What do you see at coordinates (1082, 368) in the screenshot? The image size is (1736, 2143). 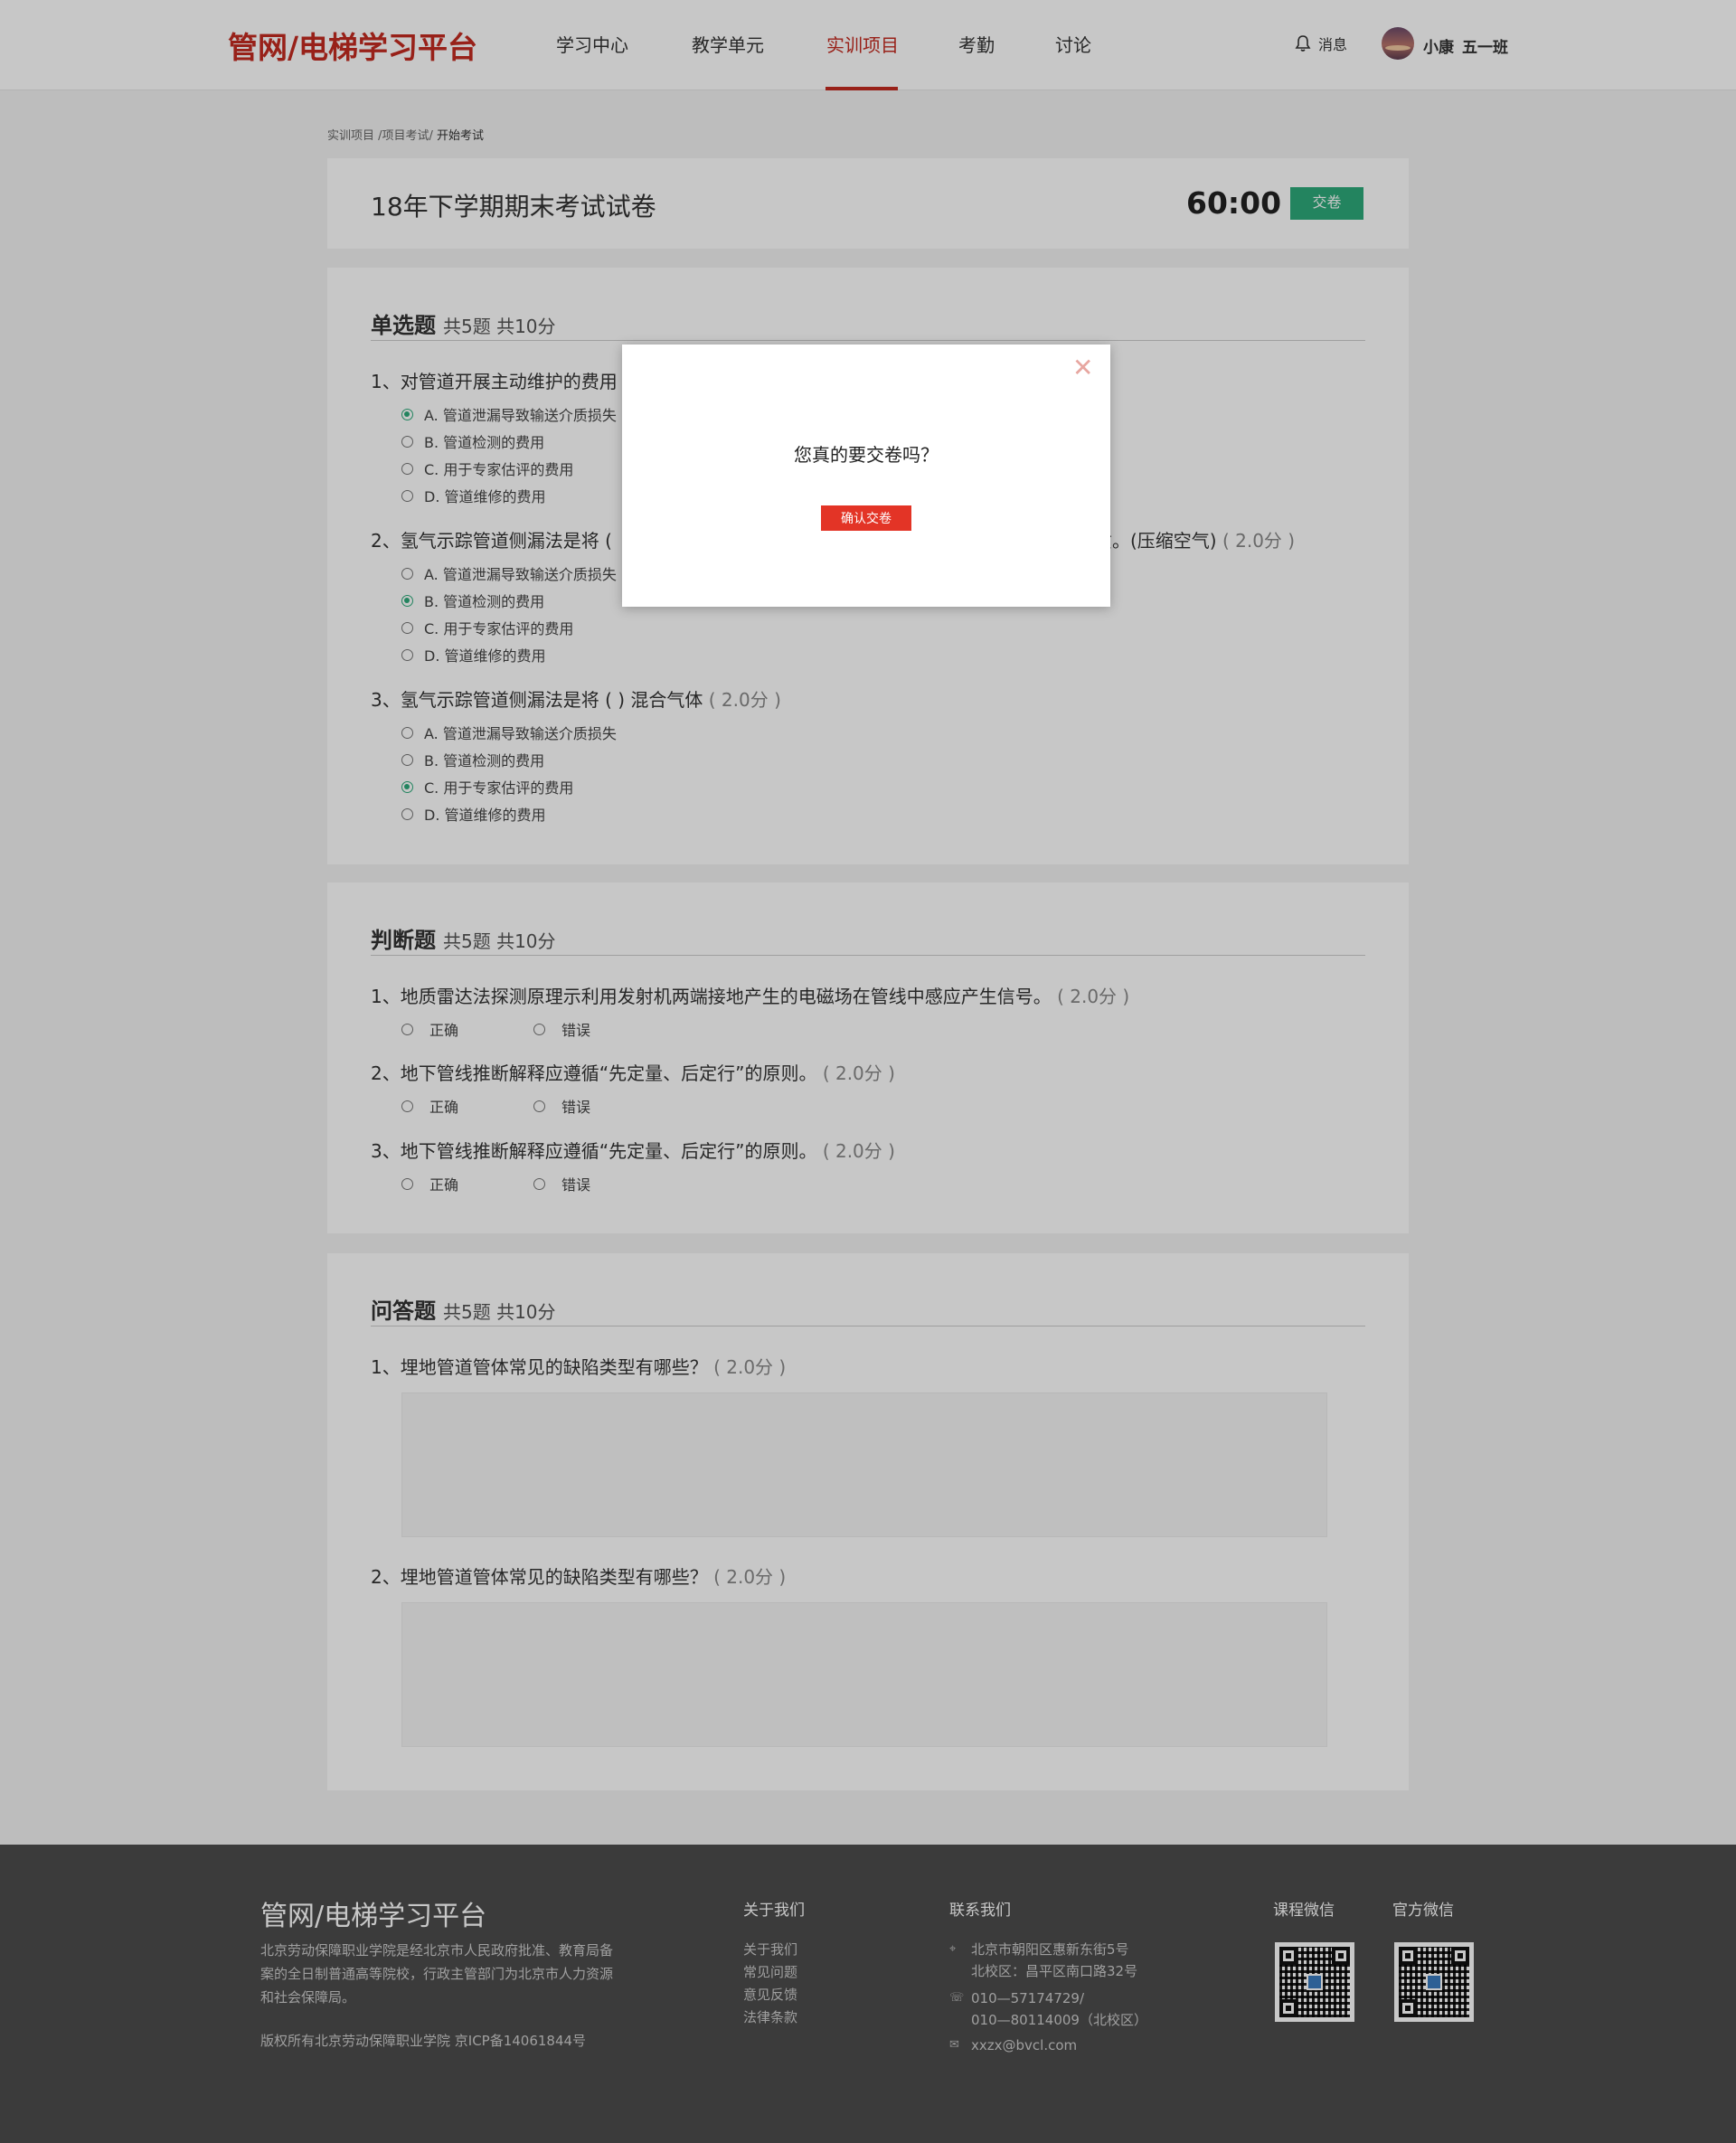 I see `close-icon: ✕` at bounding box center [1082, 368].